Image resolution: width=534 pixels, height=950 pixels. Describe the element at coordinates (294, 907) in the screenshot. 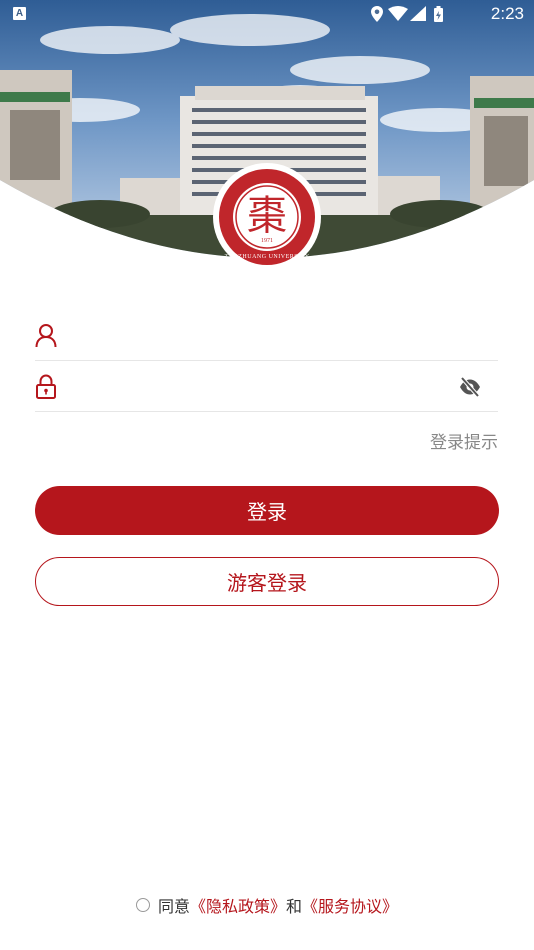

I see `agree-conjunction: 和` at that location.